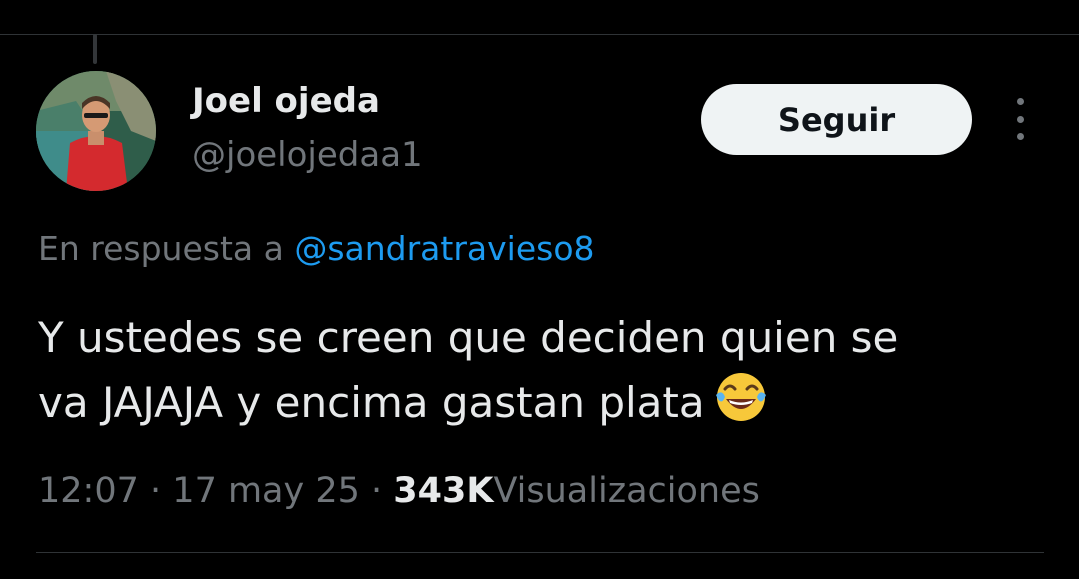  What do you see at coordinates (88, 491) in the screenshot?
I see `tweet-time: 12:07` at bounding box center [88, 491].